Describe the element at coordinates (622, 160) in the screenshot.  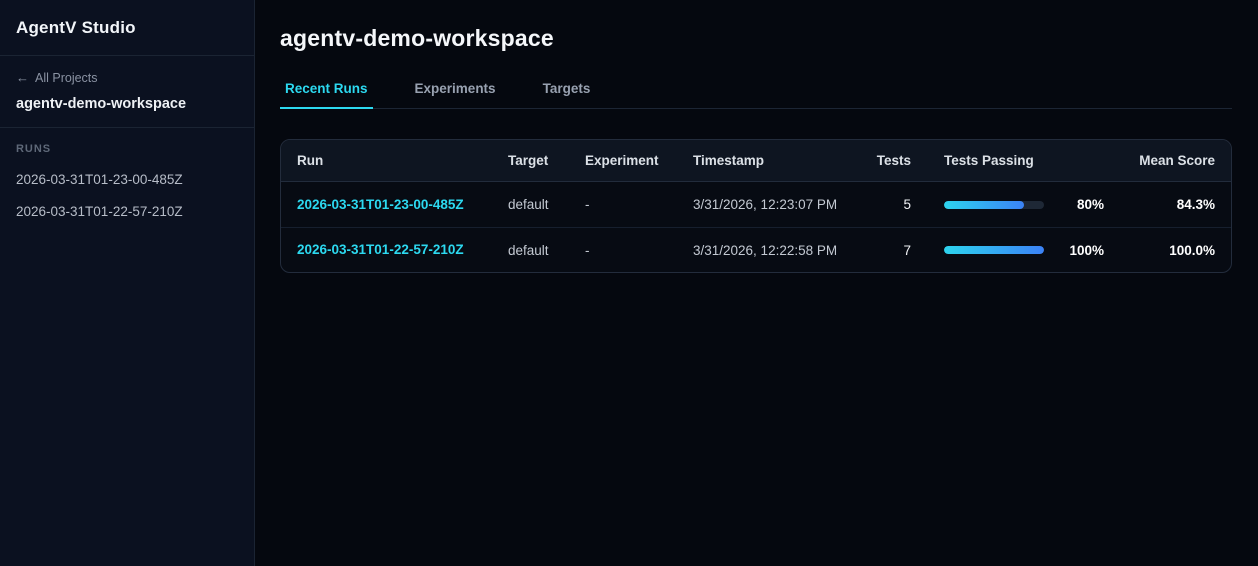
I see `column-header-experiment: Experiment` at that location.